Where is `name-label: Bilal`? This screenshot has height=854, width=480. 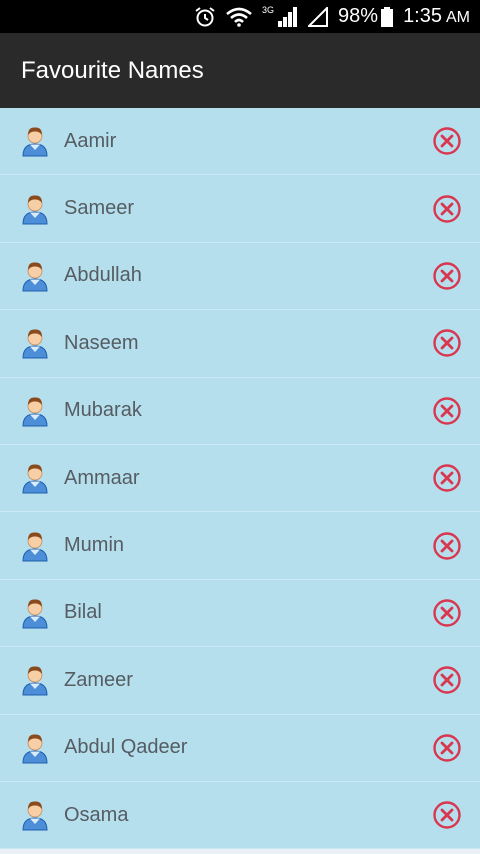 name-label: Bilal is located at coordinates (83, 612).